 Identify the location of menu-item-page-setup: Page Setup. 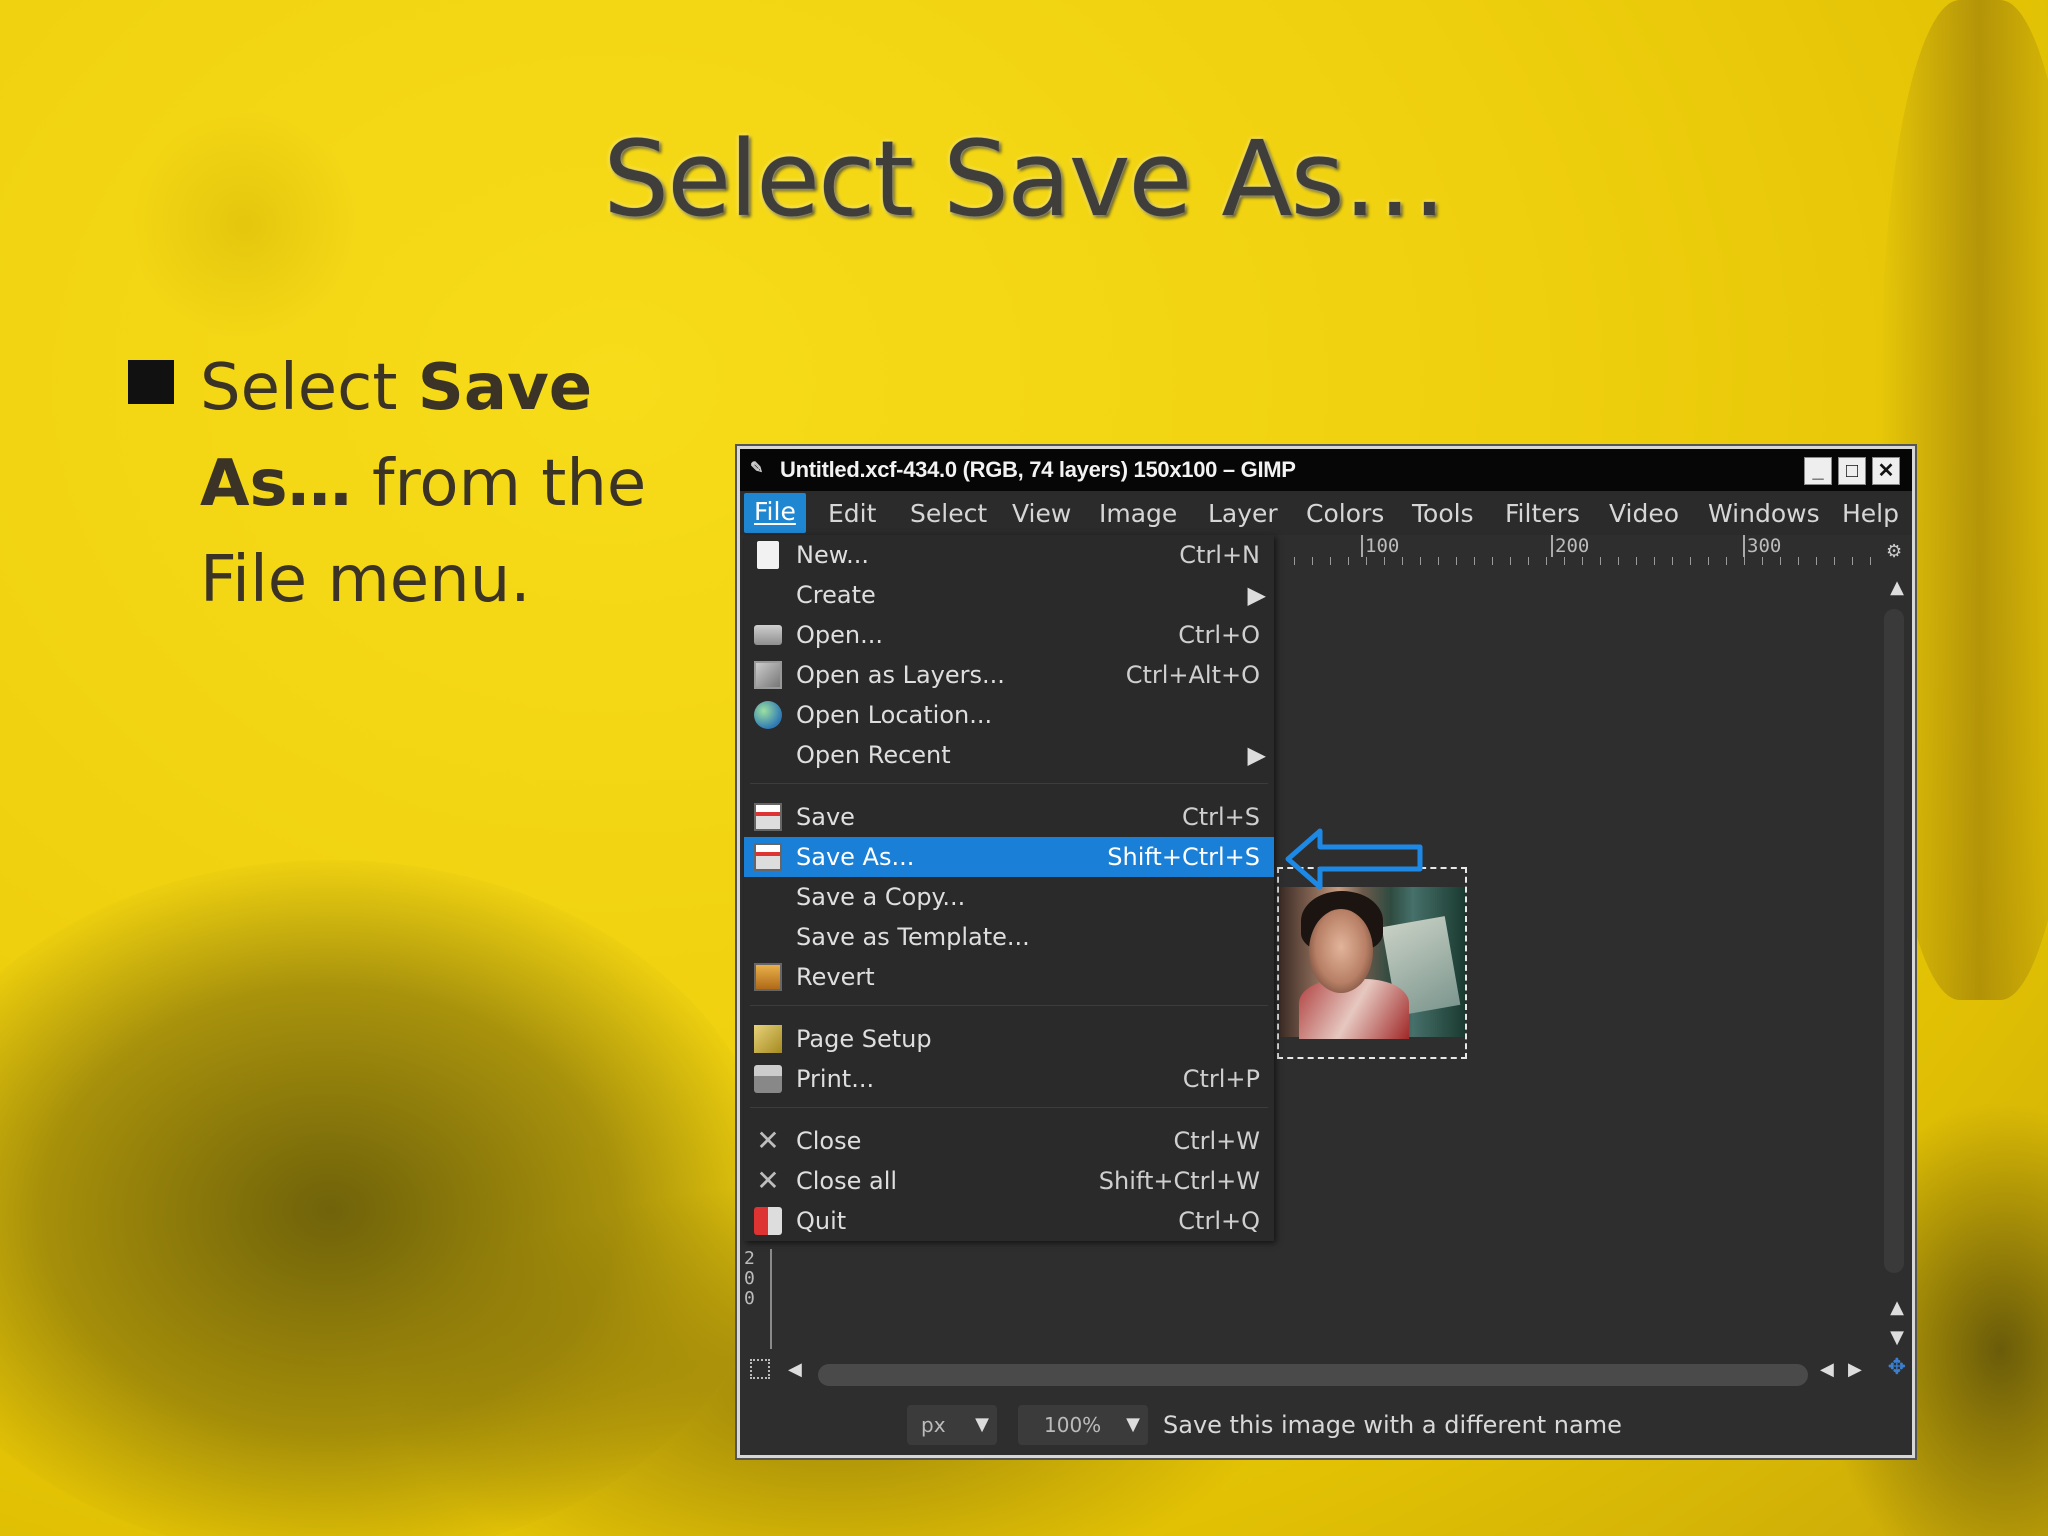
(1009, 1039).